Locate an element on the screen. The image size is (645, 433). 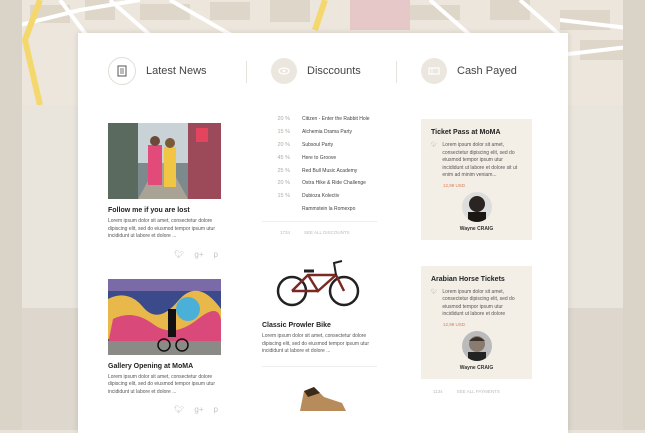
see-all-discounts-link: SEE ALL DISCOUNTS is located at coordinates (327, 232).